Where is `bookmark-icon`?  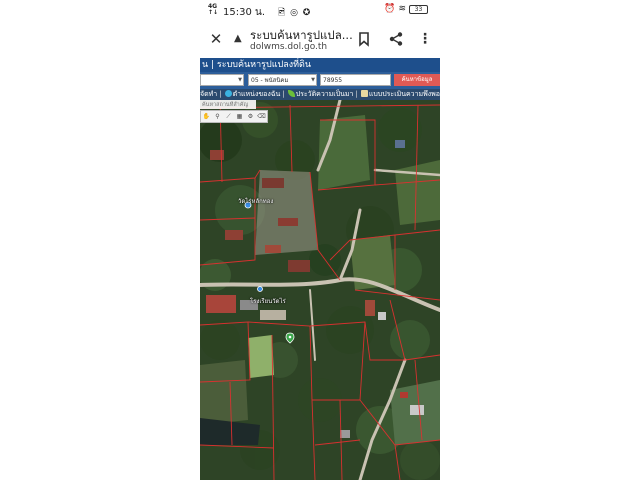 bookmark-icon is located at coordinates (364, 39).